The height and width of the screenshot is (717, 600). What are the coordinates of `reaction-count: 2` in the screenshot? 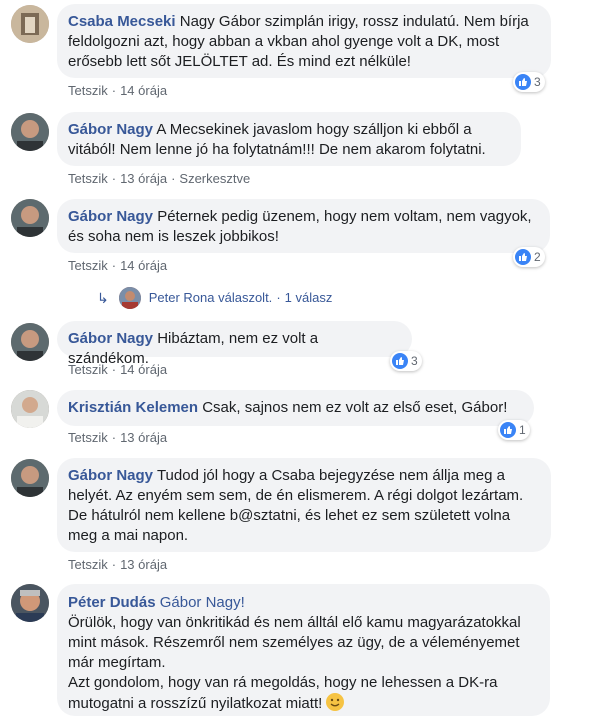 It's located at (529, 257).